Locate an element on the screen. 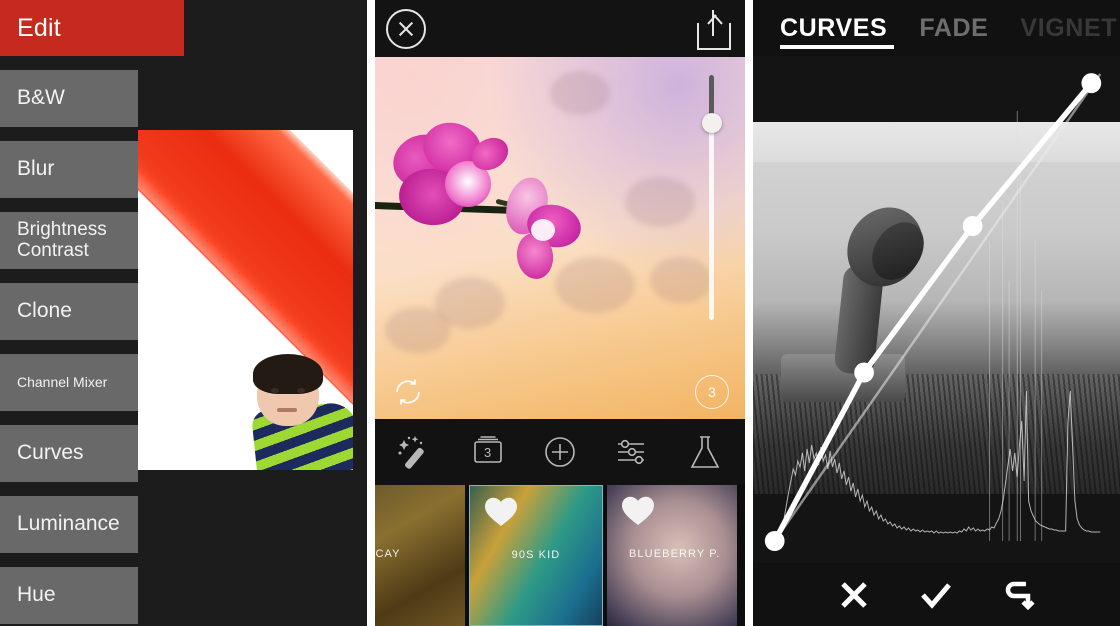  magic-wand-icon is located at coordinates (415, 452).